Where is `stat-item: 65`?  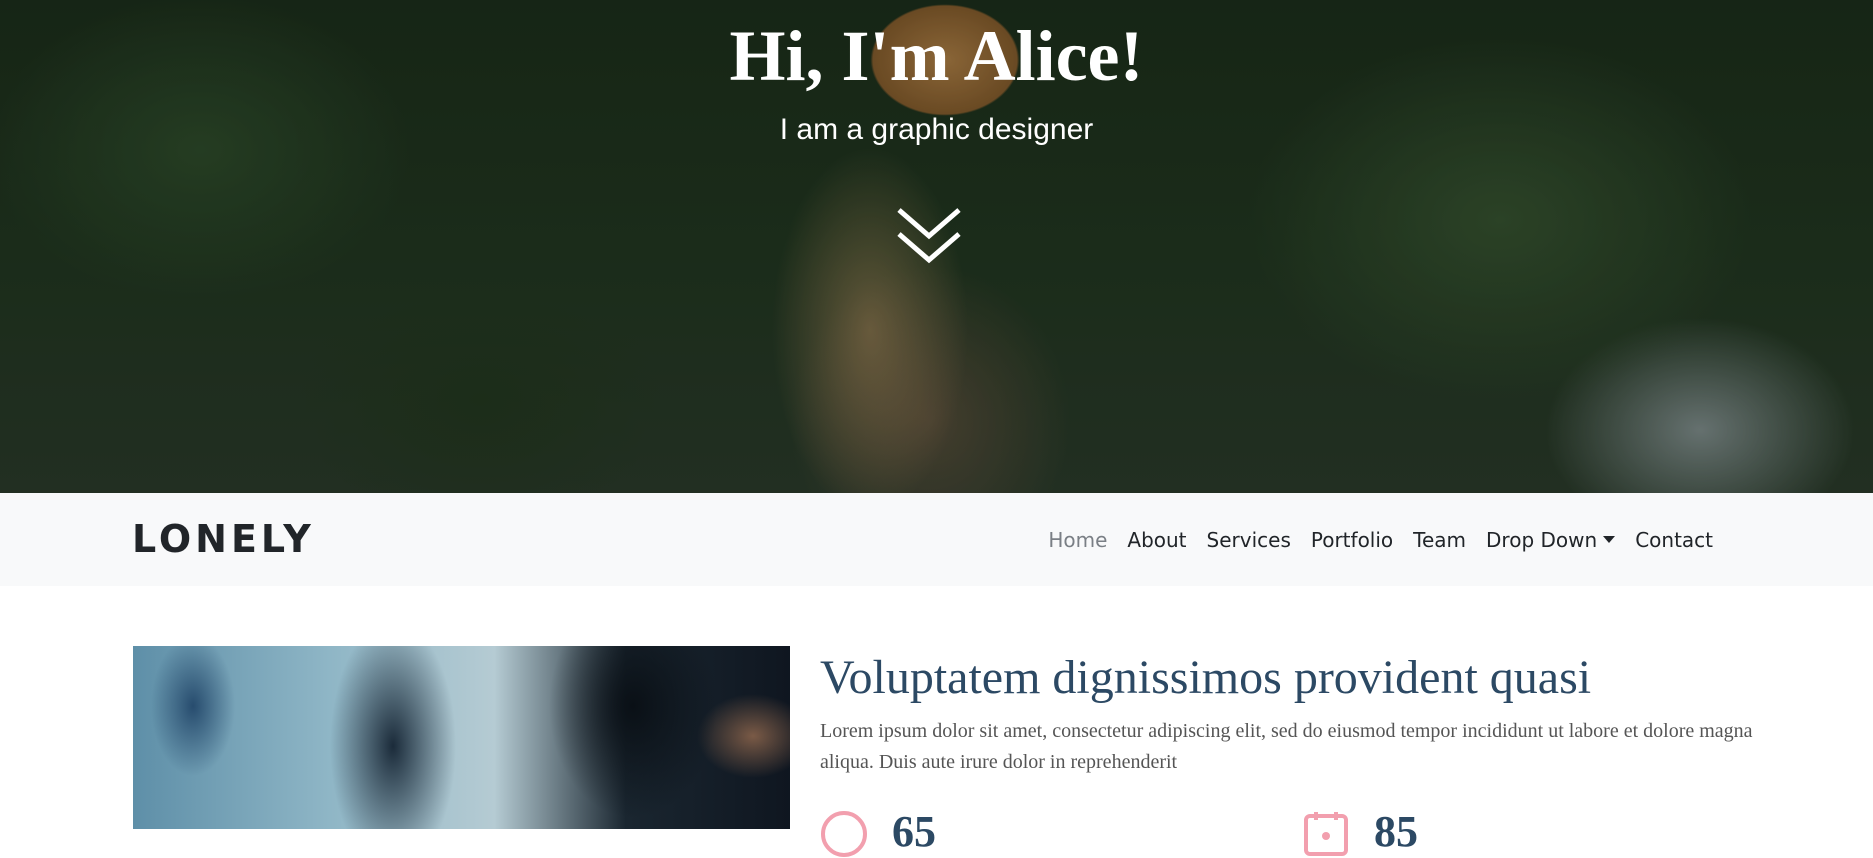
stat-item: 65 is located at coordinates (970, 833).